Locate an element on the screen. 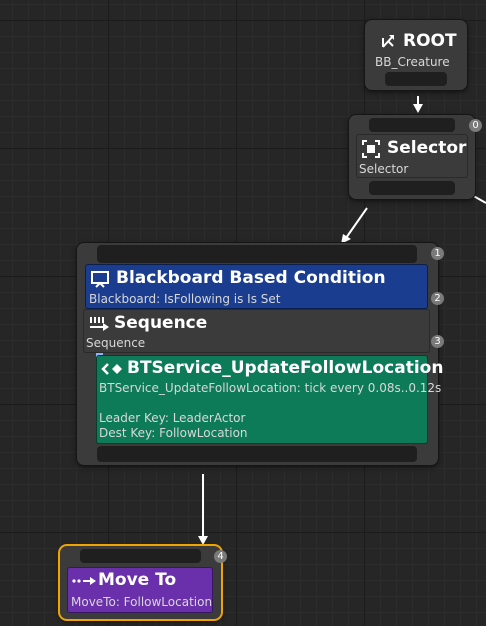 The width and height of the screenshot is (486, 626). service-title: BTService_UpdateFollowLocation is located at coordinates (285, 368).